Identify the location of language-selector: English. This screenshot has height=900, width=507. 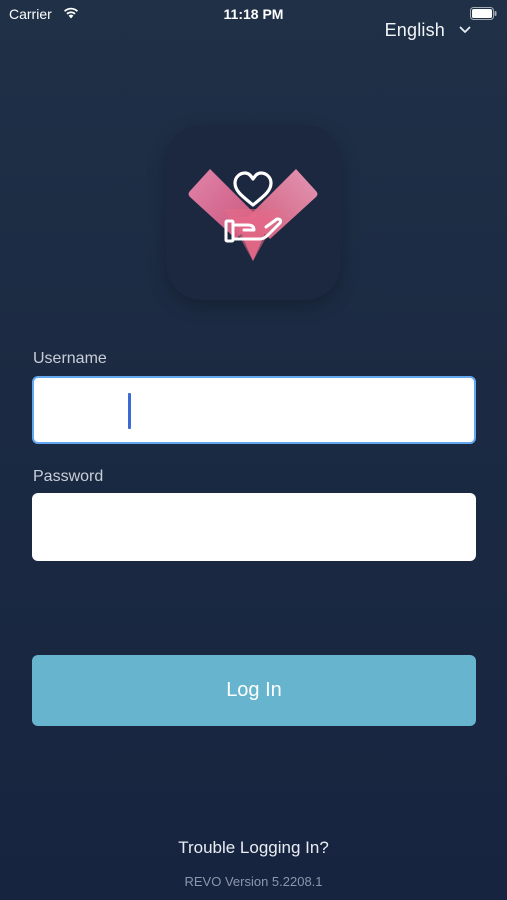
(428, 30).